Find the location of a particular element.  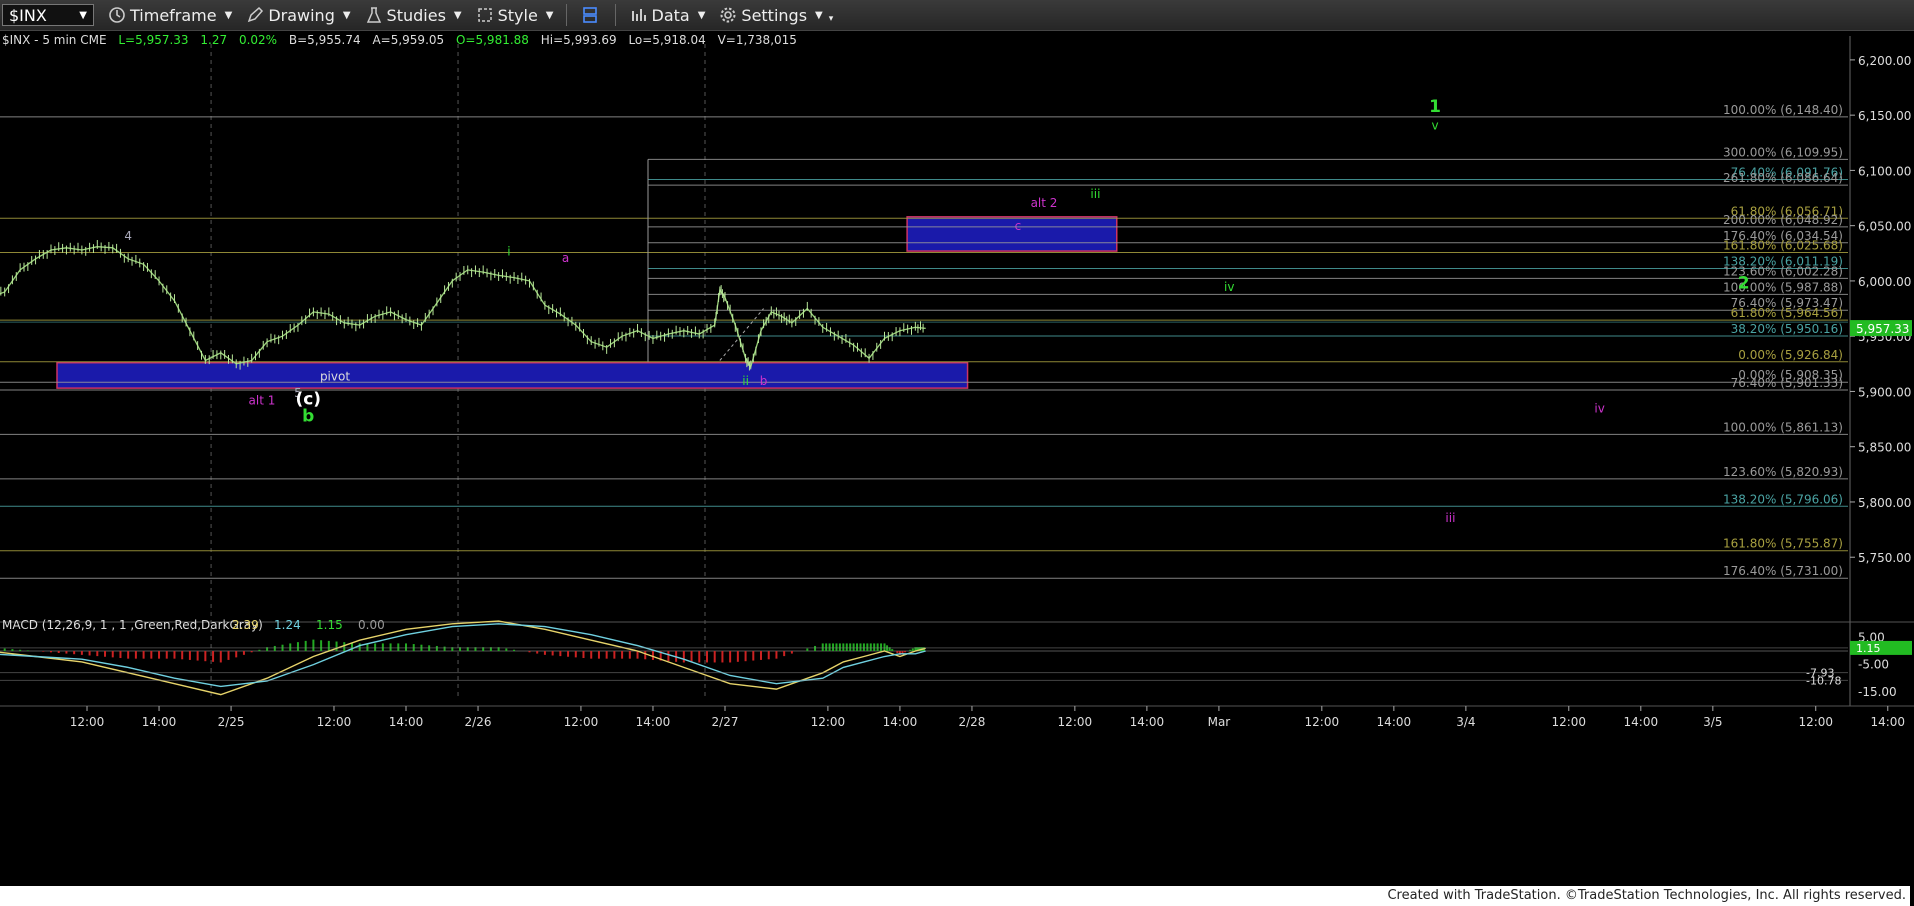

indicator-value: 1.24 is located at coordinates (287, 625).